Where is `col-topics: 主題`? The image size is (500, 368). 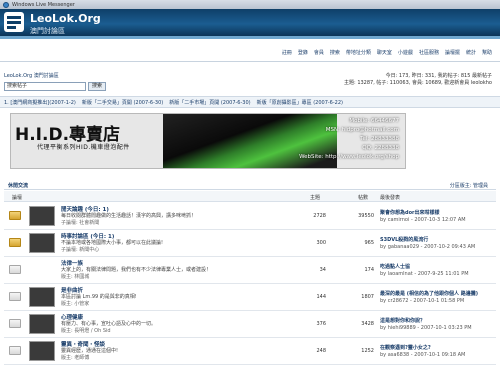
col-topics: 主題 is located at coordinates (315, 198).